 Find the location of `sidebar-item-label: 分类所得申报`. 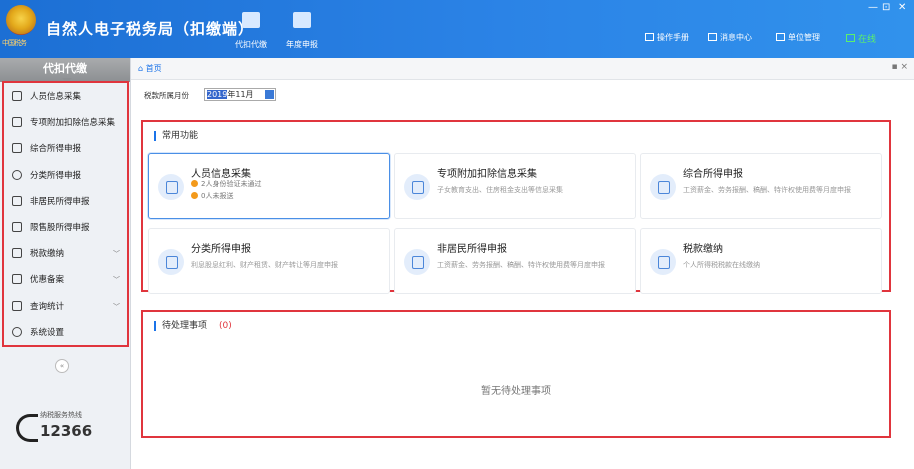

sidebar-item-label: 分类所得申报 is located at coordinates (56, 175).